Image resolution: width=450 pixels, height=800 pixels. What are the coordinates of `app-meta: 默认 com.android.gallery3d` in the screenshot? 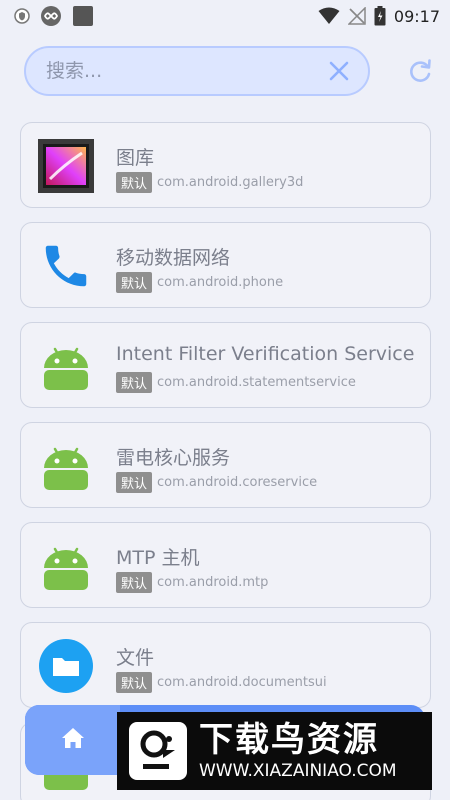 It's located at (209, 182).